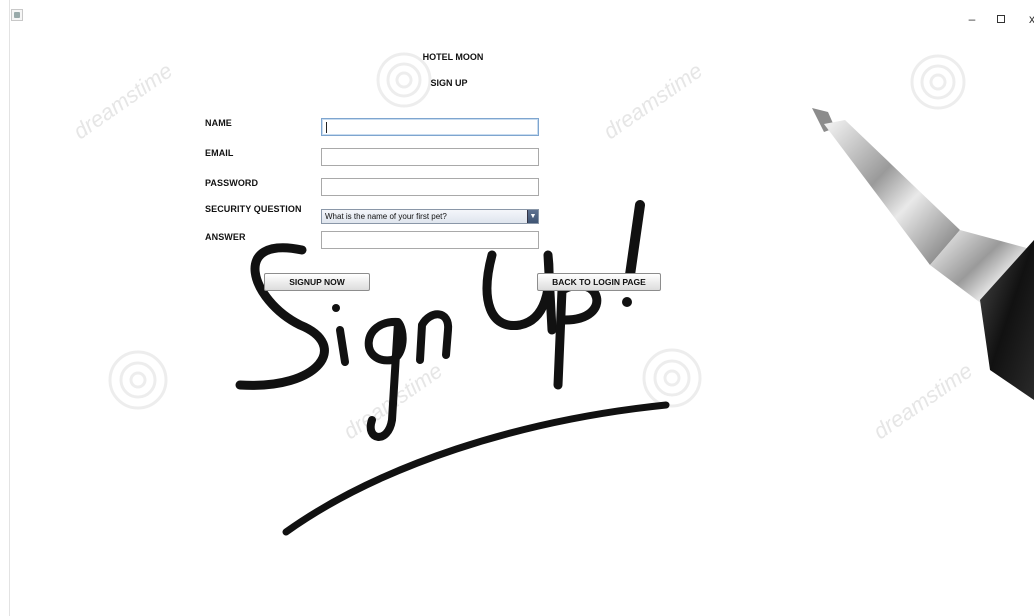  I want to click on password-label: PASSWORD, so click(232, 183).